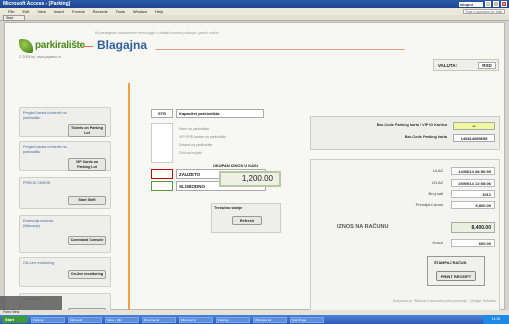 This screenshot has height=324, width=509. I want to click on menu-window: Window, so click(140, 11).